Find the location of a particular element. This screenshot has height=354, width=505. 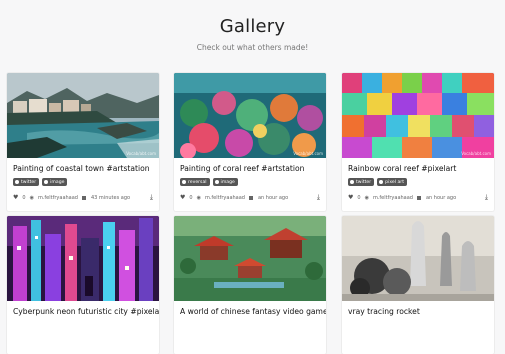

gallery-card: A world of chinese fantasy video game is located at coordinates (250, 285).